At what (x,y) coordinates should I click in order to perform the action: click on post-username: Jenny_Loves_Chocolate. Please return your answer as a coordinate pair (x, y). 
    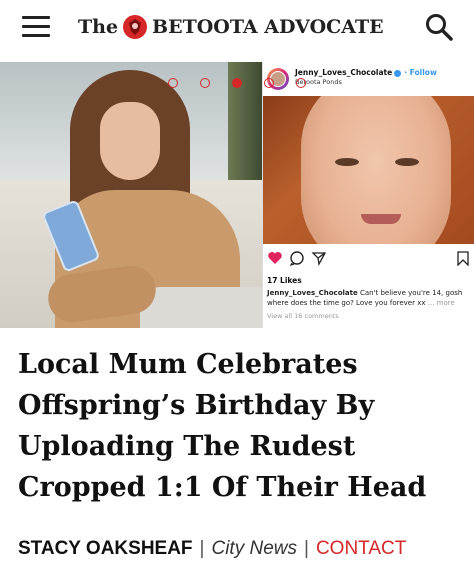
    Looking at the image, I should click on (343, 72).